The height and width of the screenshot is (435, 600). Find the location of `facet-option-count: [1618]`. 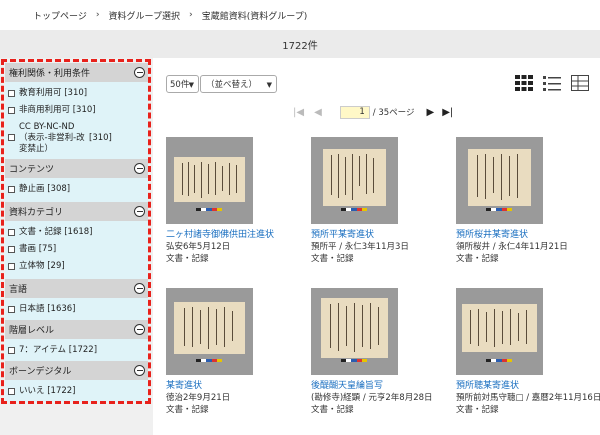

facet-option-count: [1618] is located at coordinates (78, 232).